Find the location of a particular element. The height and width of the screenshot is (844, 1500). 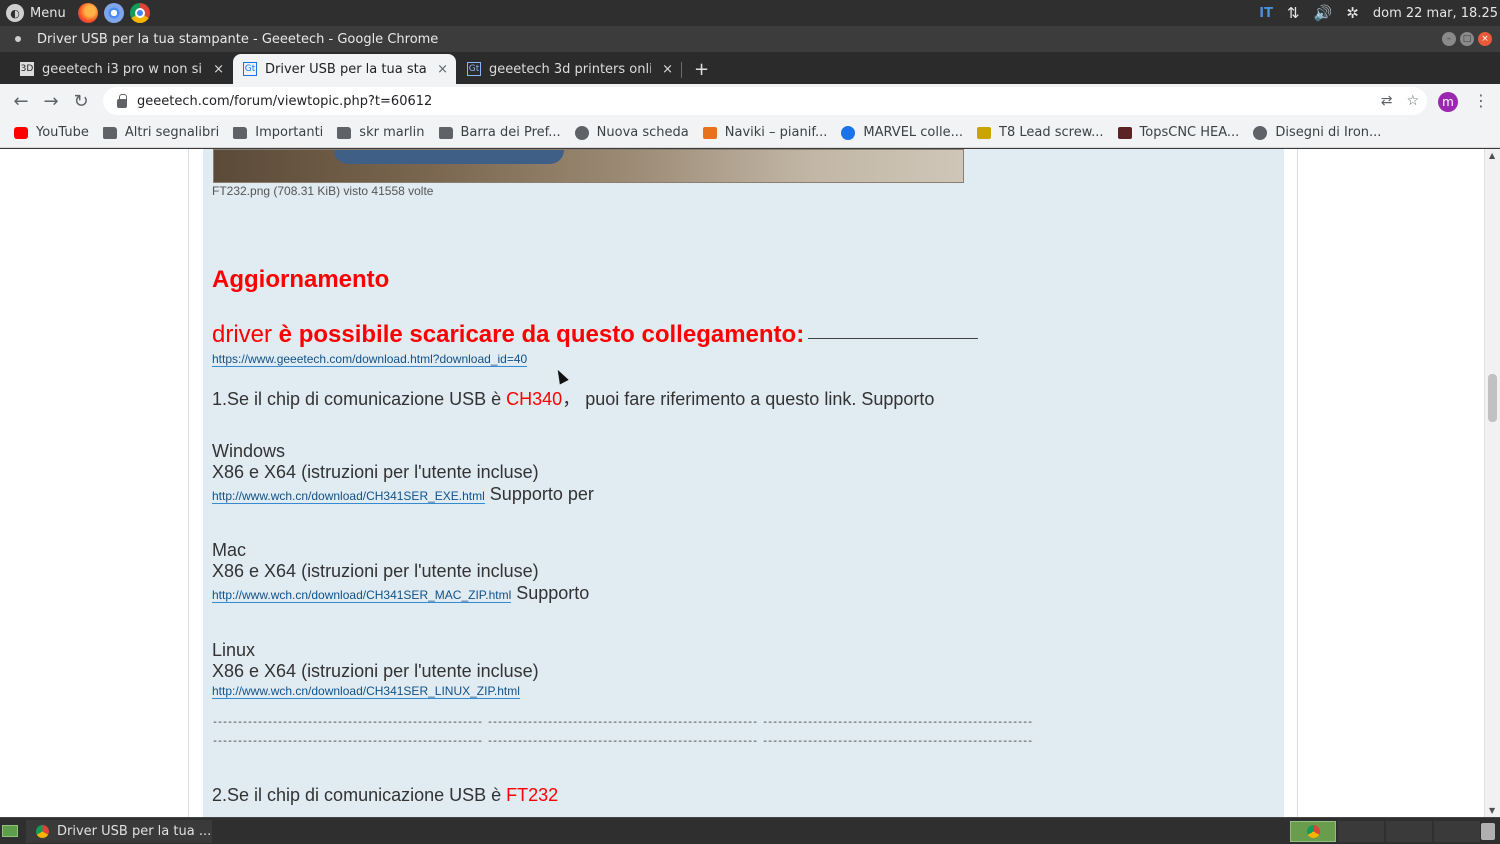

bookmark-label: Altri segnalibri is located at coordinates (172, 132).